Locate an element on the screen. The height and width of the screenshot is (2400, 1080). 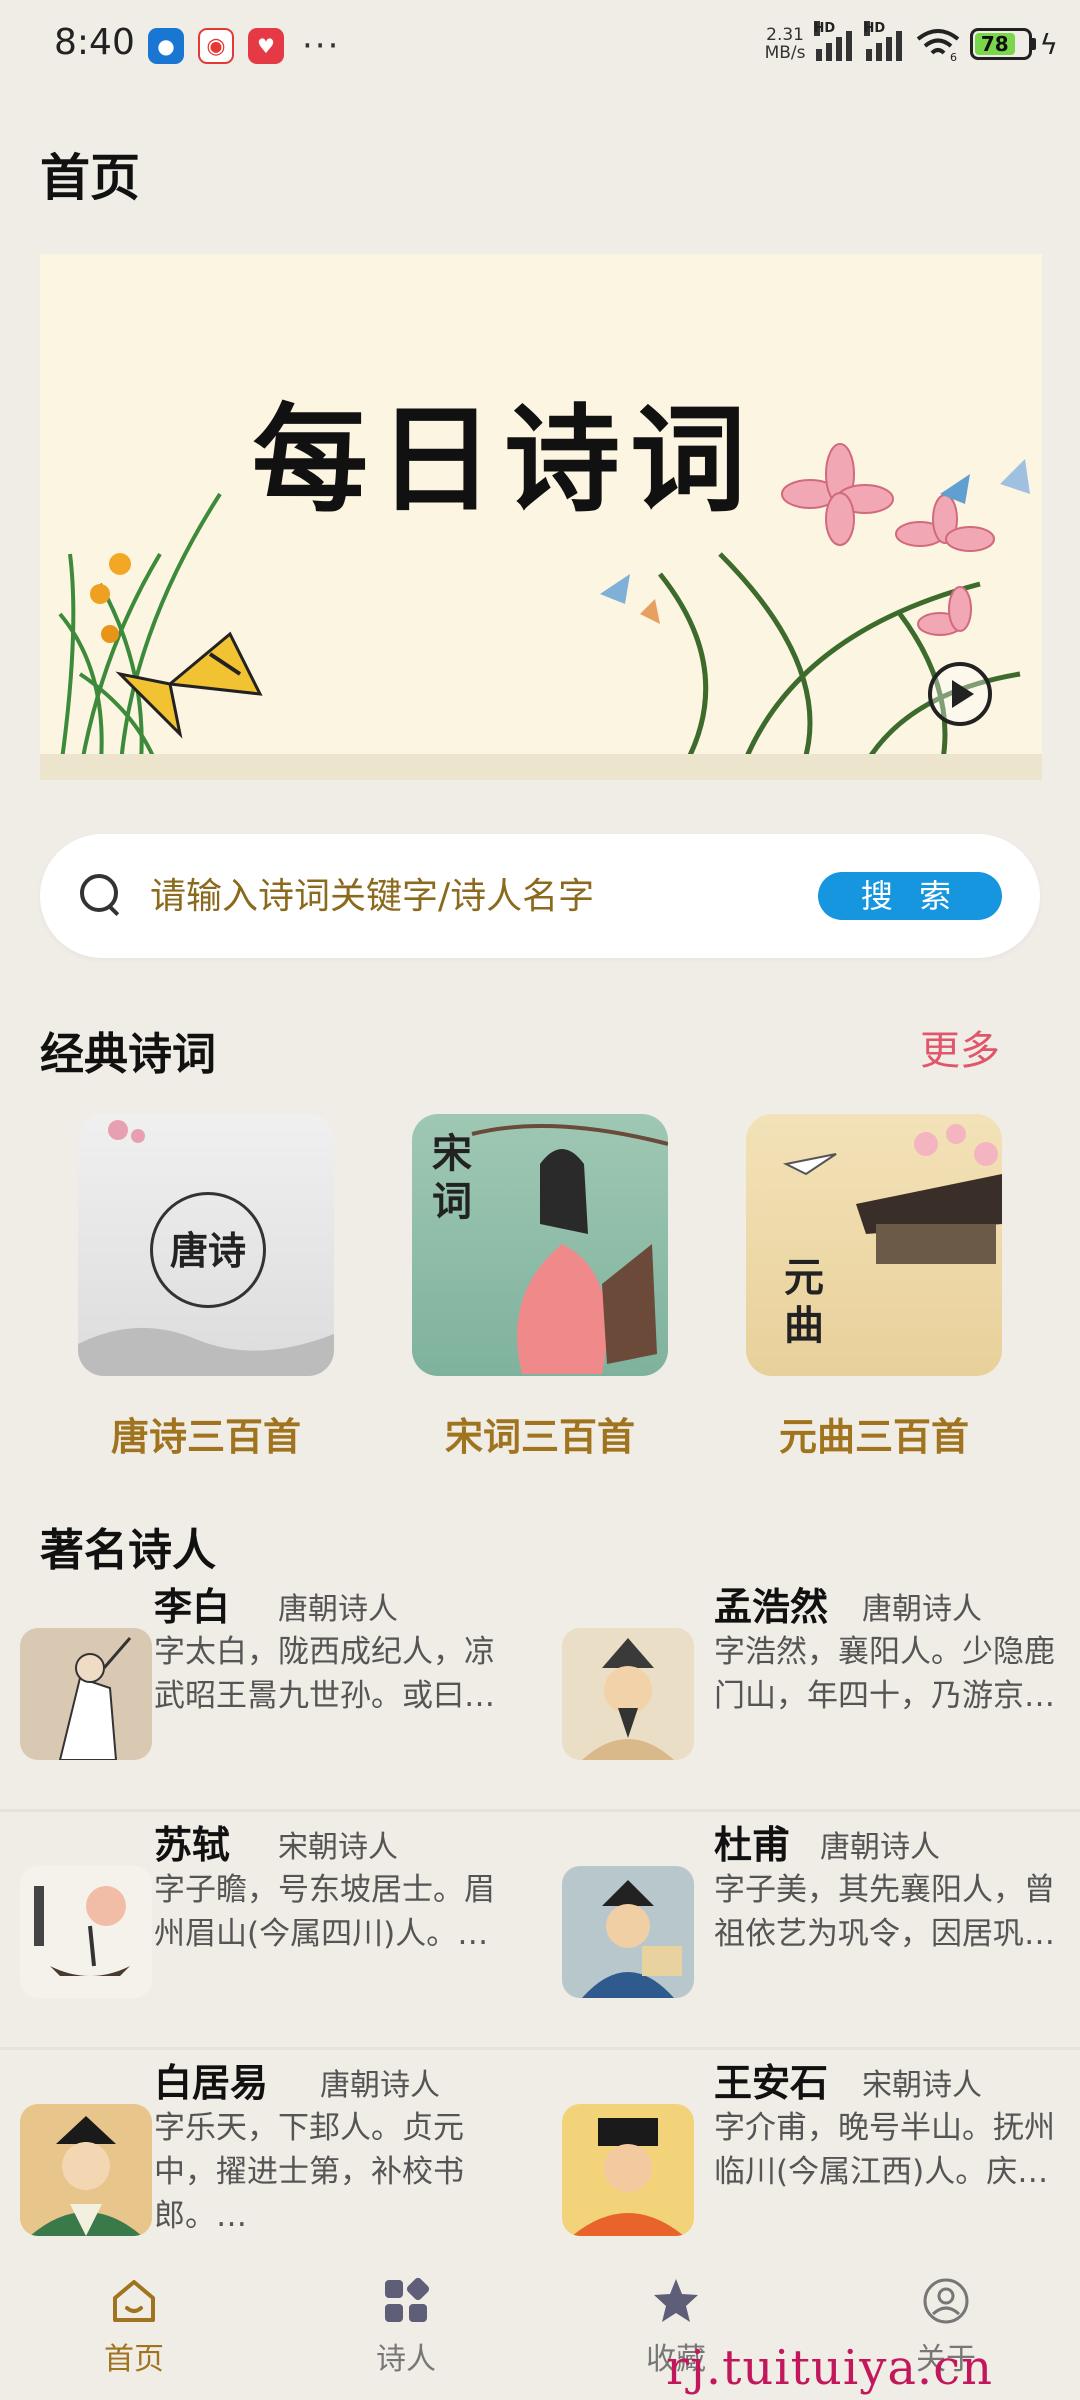
poet-name: 李白 is located at coordinates (192, 1607).